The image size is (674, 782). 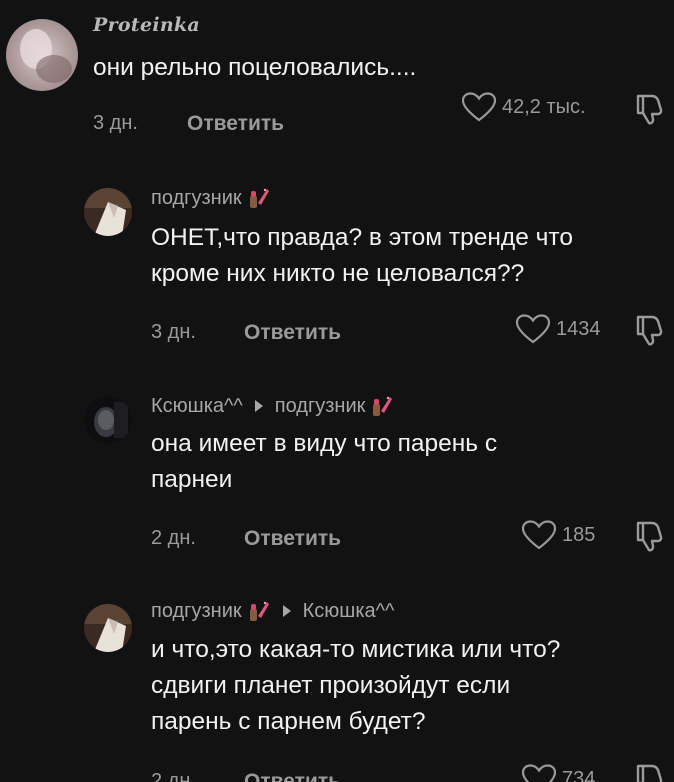 What do you see at coordinates (558, 773) in the screenshot?
I see `like-button: 734` at bounding box center [558, 773].